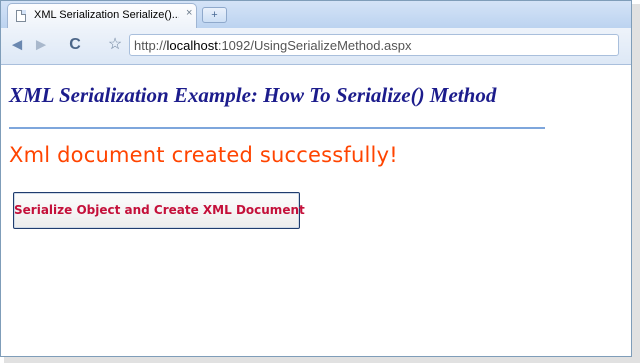 Image resolution: width=640 pixels, height=363 pixels. Describe the element at coordinates (192, 45) in the screenshot. I see `url-host: localhost` at that location.